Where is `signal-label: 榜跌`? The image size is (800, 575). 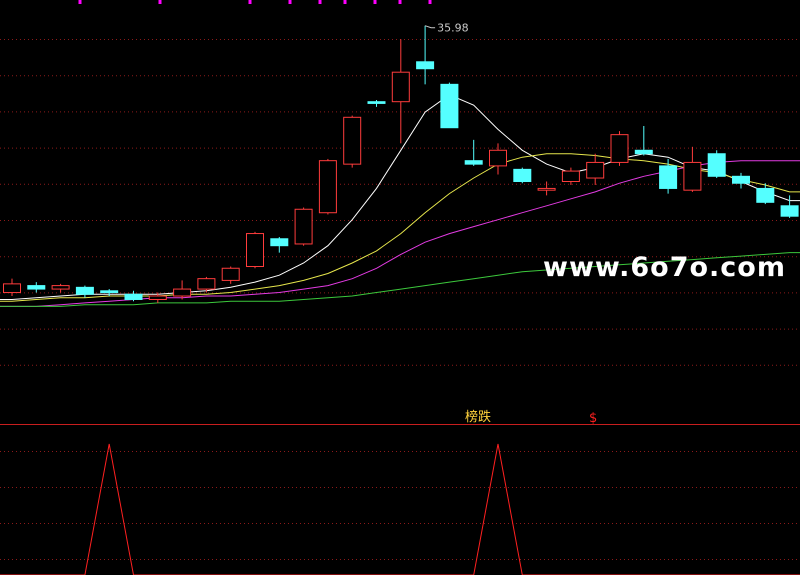 signal-label: 榜跌 is located at coordinates (478, 417).